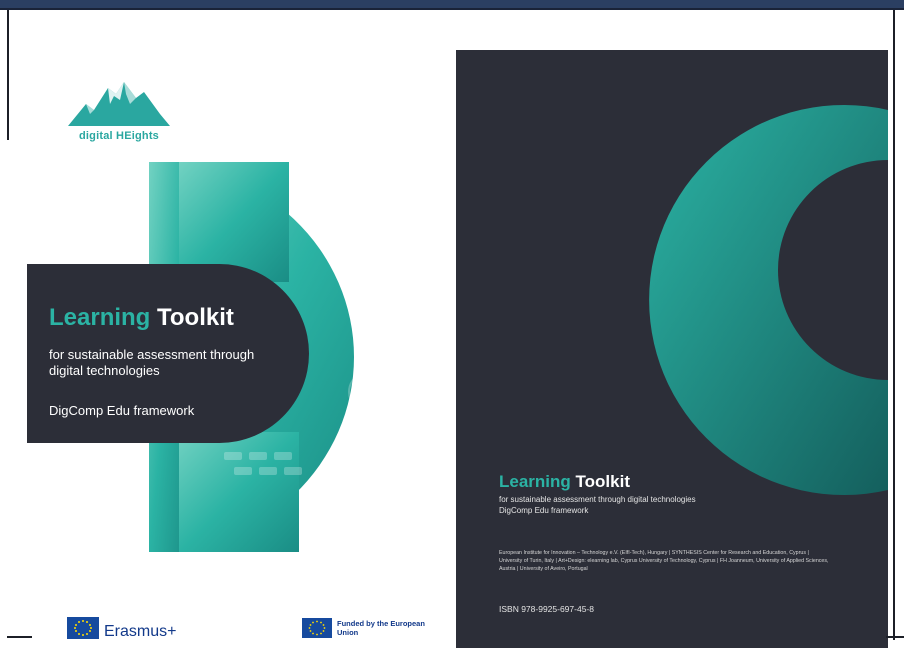  Describe the element at coordinates (452, 5) in the screenshot. I see `top-bar` at that location.